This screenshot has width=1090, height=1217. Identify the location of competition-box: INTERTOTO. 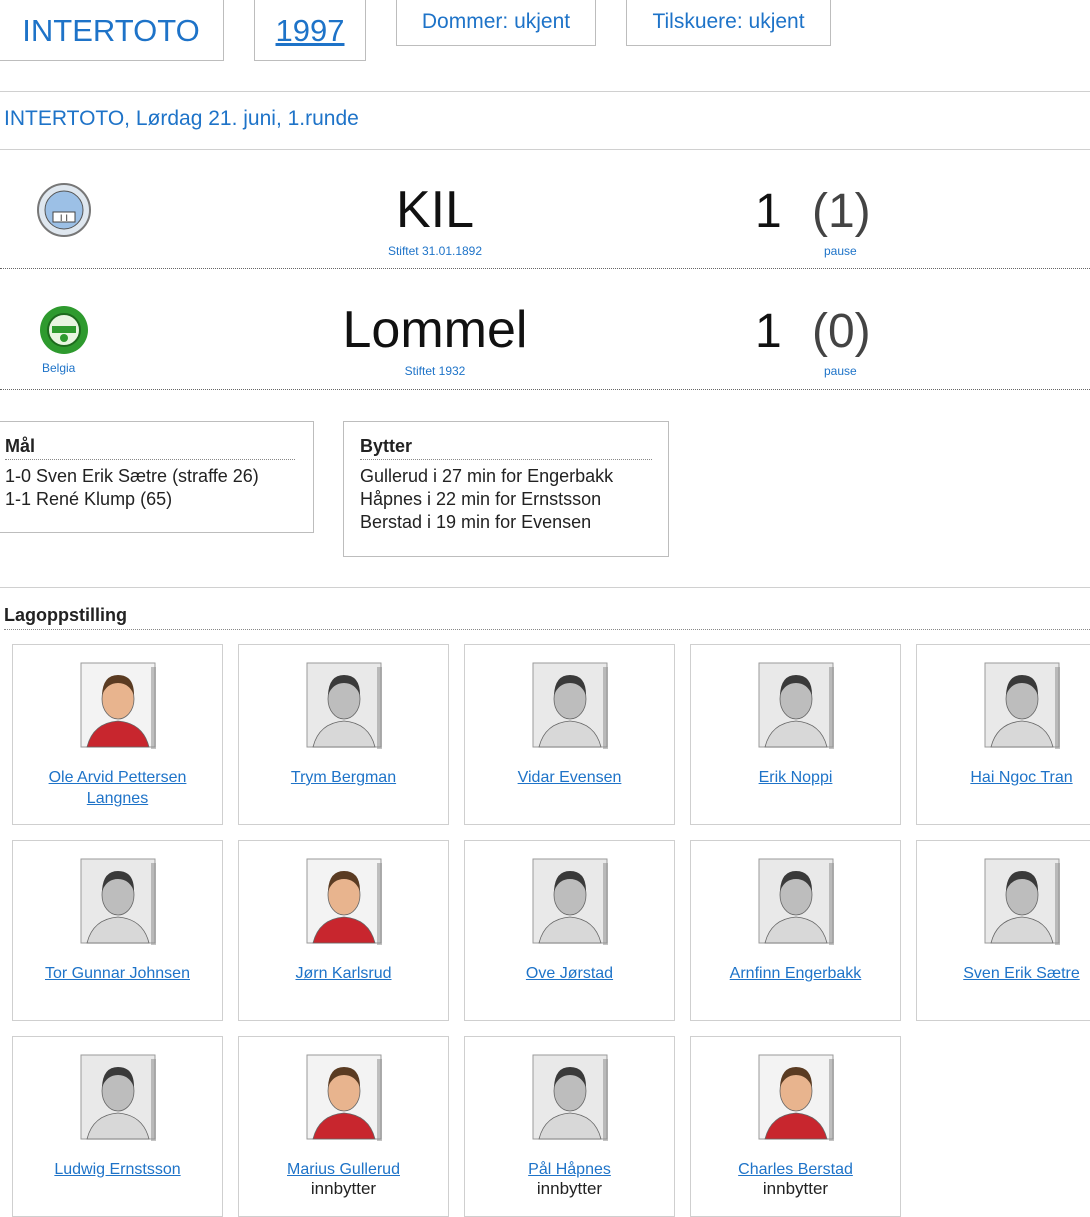
(112, 30).